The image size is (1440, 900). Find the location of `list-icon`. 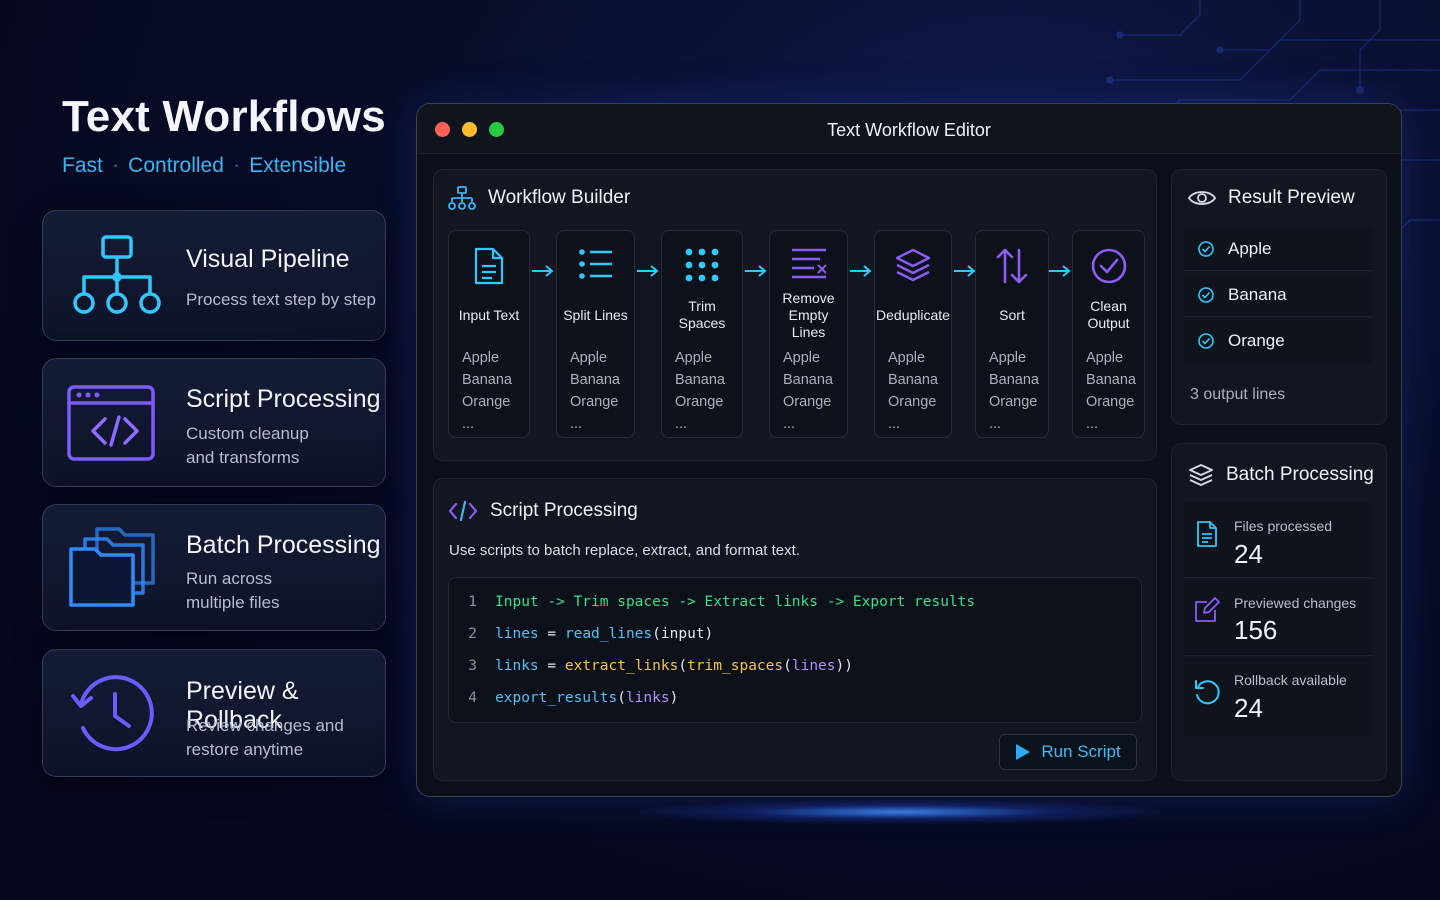

list-icon is located at coordinates (595, 264).